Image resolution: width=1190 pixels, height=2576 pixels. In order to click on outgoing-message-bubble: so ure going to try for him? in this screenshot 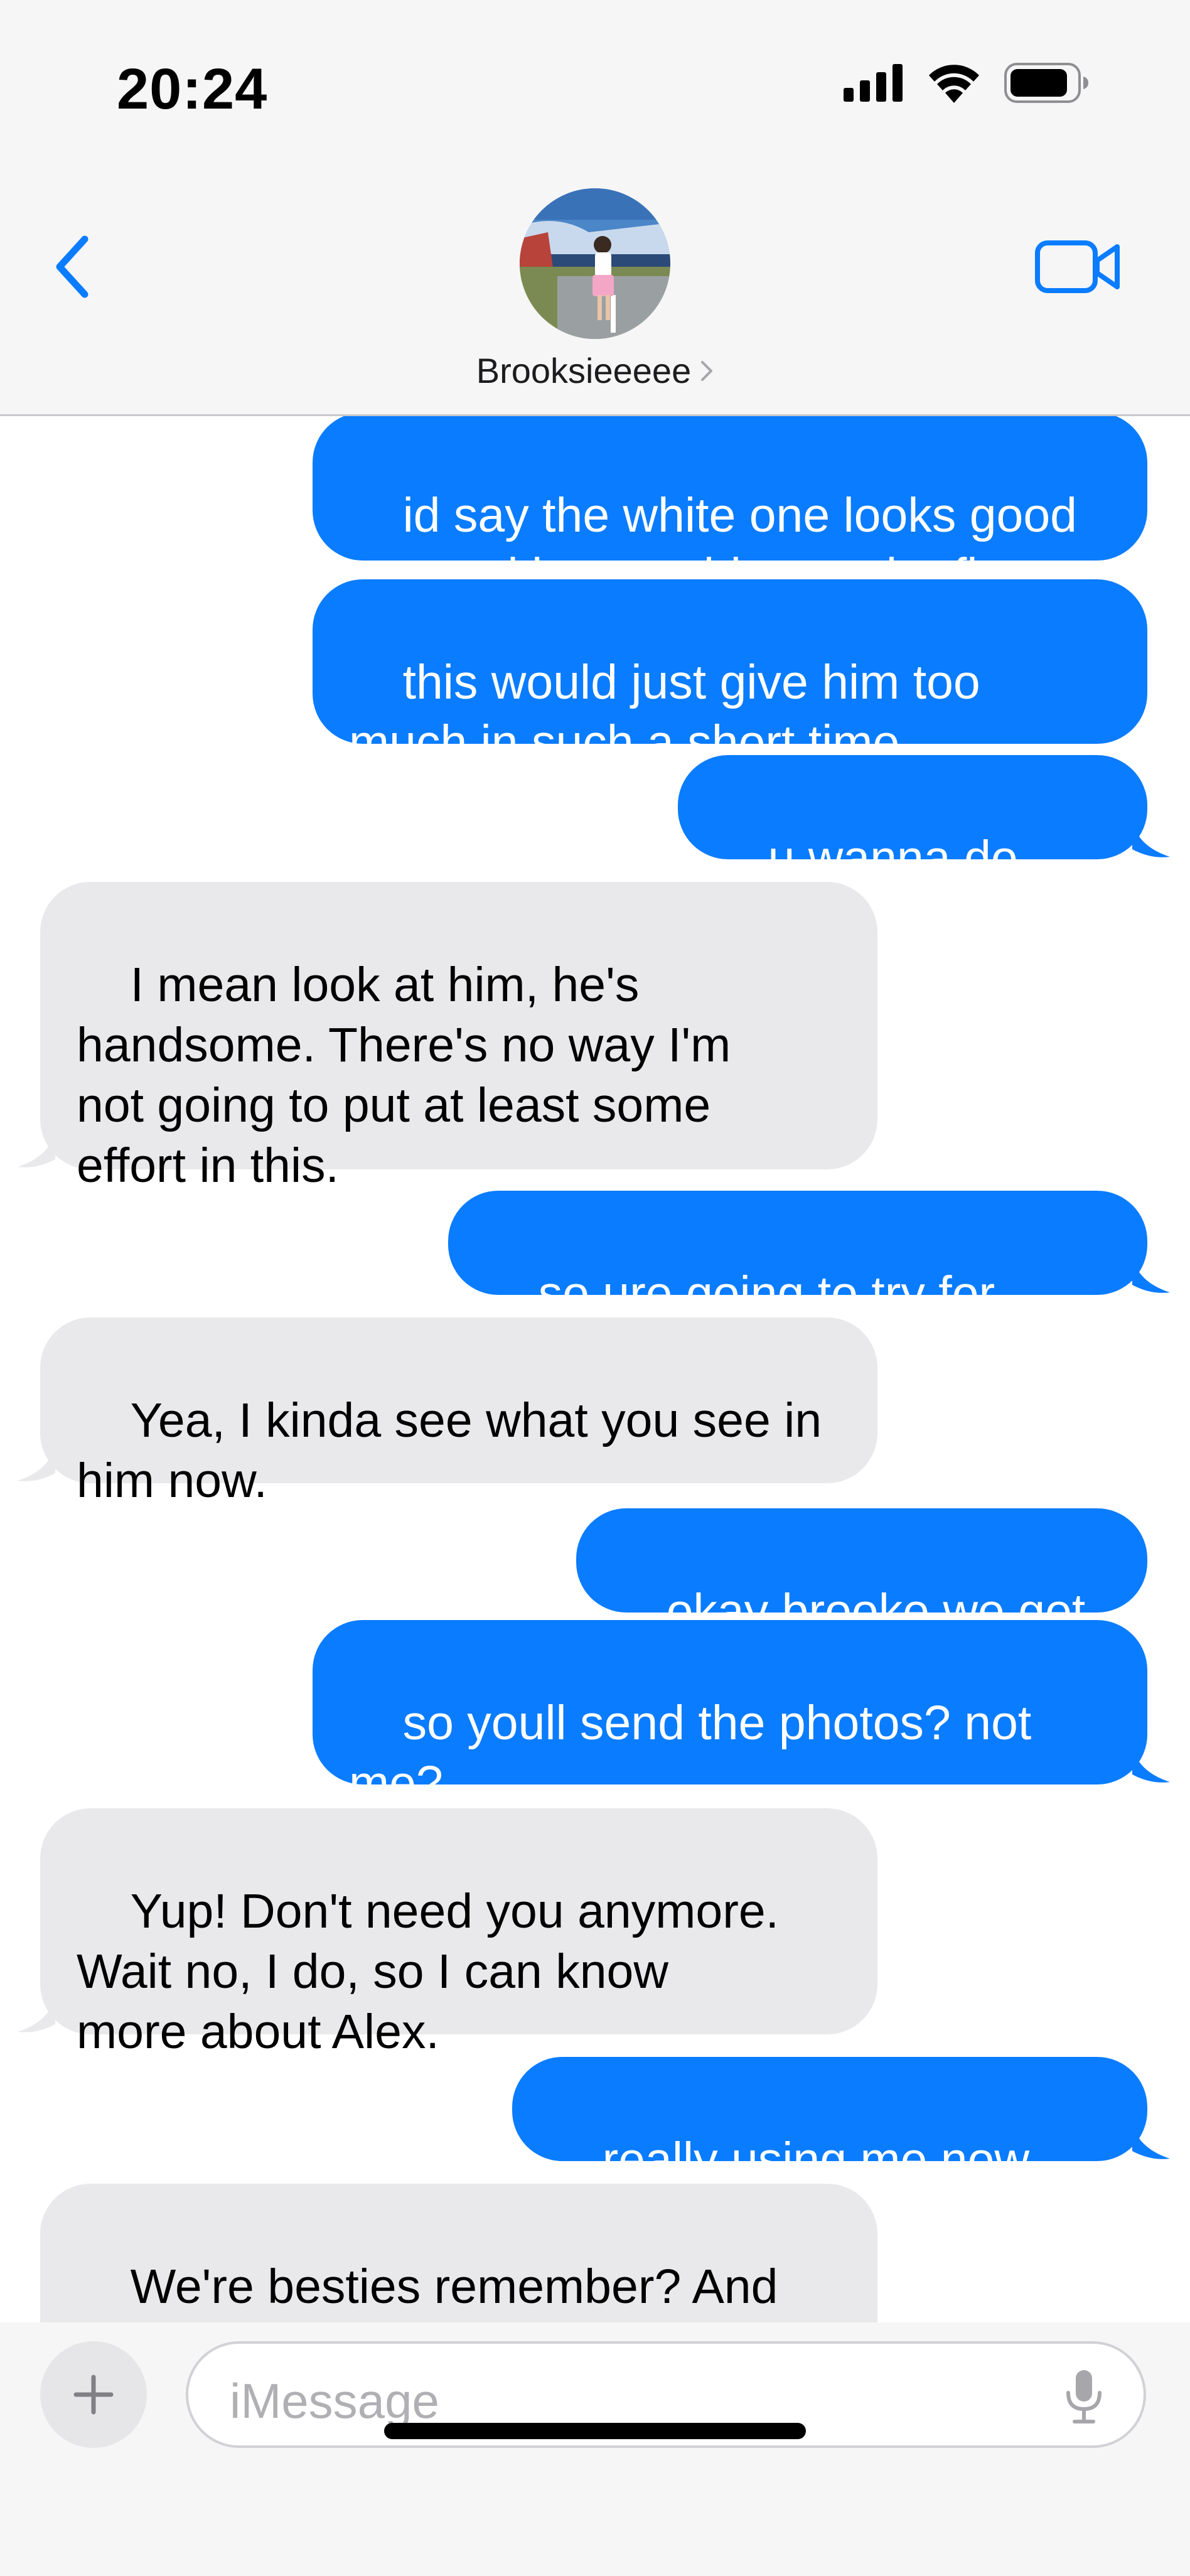, I will do `click(809, 1286)`.